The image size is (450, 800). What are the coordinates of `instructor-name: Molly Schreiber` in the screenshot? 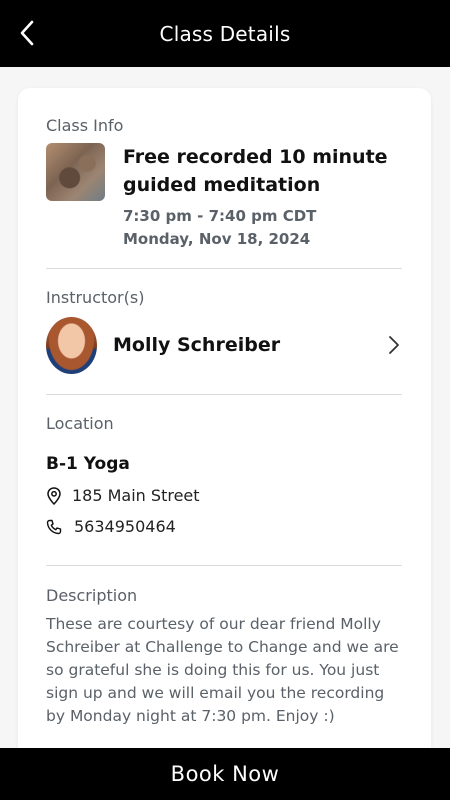 It's located at (197, 345).